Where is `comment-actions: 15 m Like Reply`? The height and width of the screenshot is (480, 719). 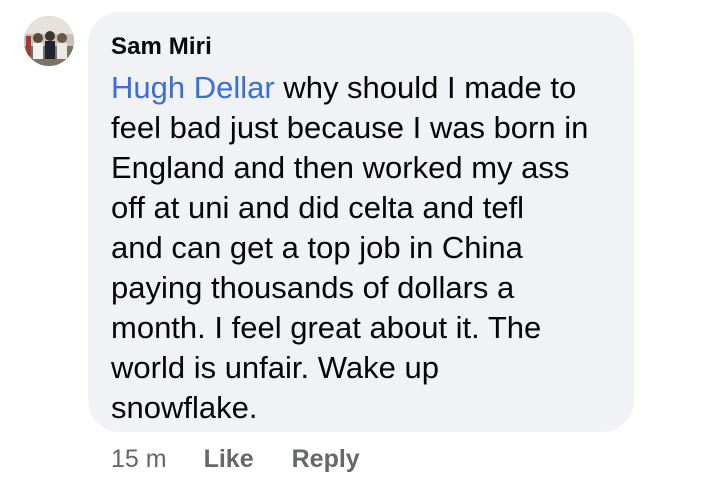
comment-actions: 15 m Like Reply is located at coordinates (254, 459).